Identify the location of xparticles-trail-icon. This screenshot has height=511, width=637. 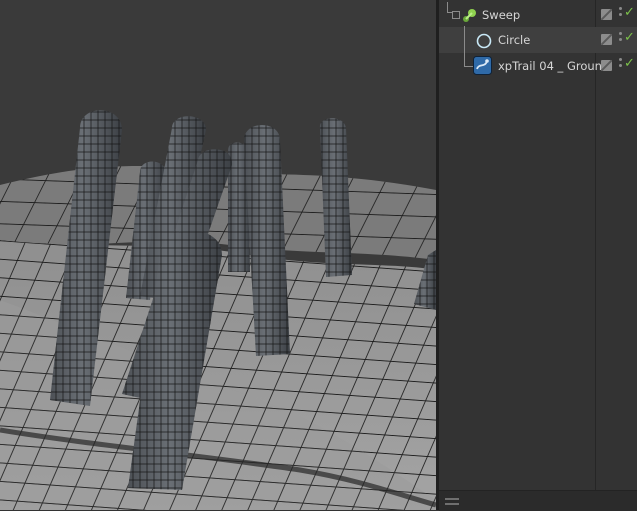
(482, 65).